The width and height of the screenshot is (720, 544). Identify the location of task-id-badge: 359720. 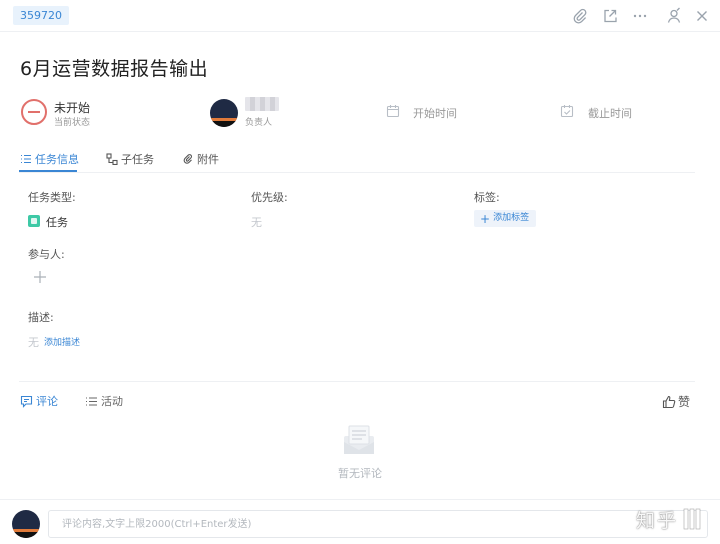
(41, 15).